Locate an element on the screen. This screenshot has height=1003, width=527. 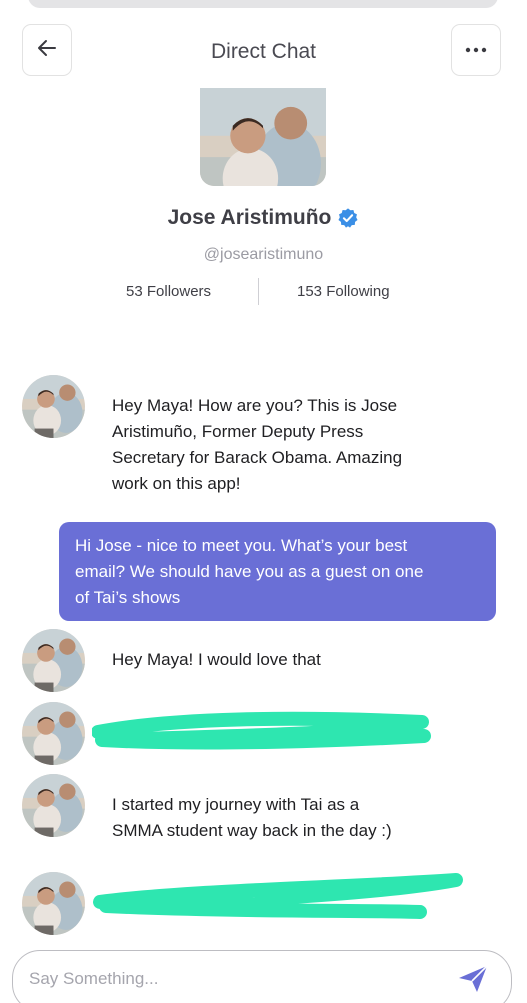
profile-name-row: Jose Aristimuño is located at coordinates (263, 218).